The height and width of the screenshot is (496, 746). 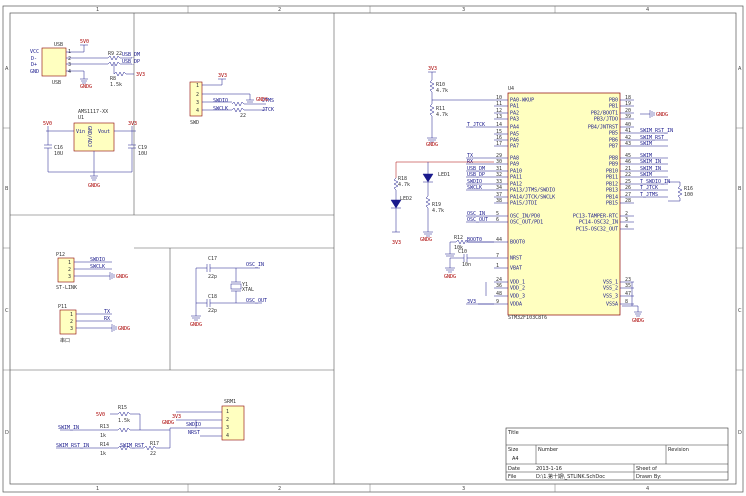 I want to click on zone-row-b-right: B, so click(x=740, y=189).